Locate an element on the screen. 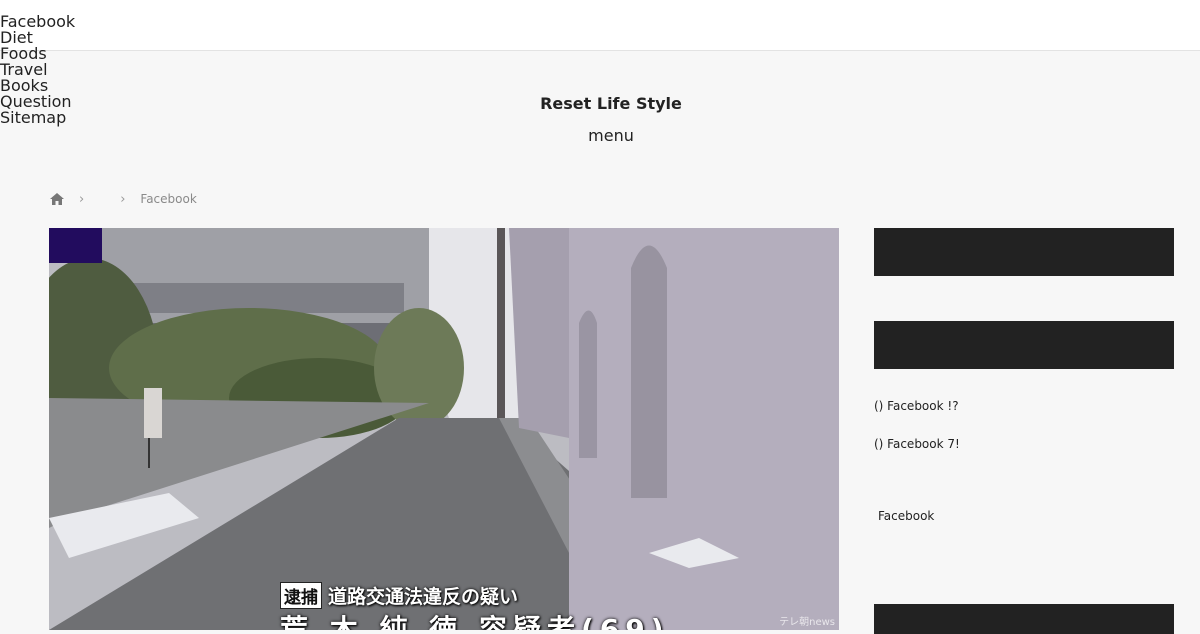  sidebar-post-list: () Facebook !? () Facebook 7! is located at coordinates (917, 433).